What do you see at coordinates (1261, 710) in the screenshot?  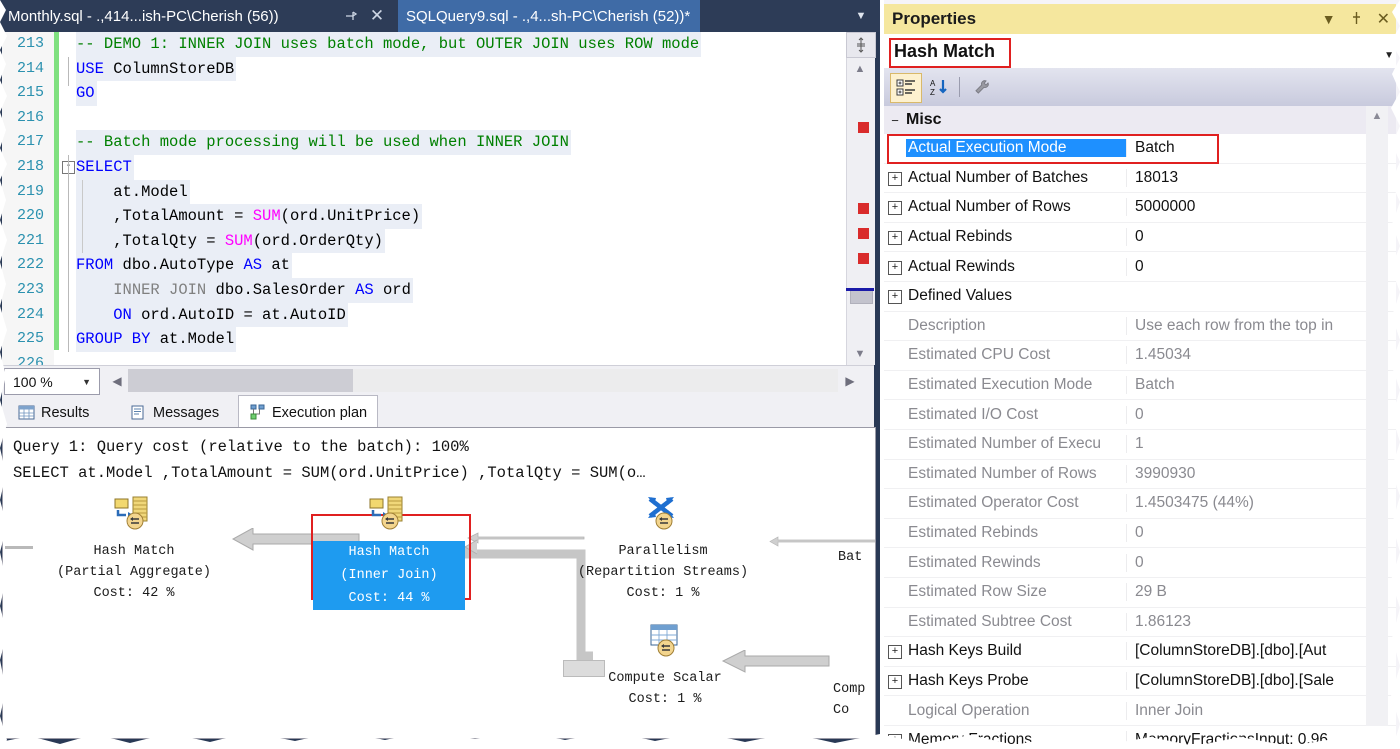 I see `property-value: Inner Join` at bounding box center [1261, 710].